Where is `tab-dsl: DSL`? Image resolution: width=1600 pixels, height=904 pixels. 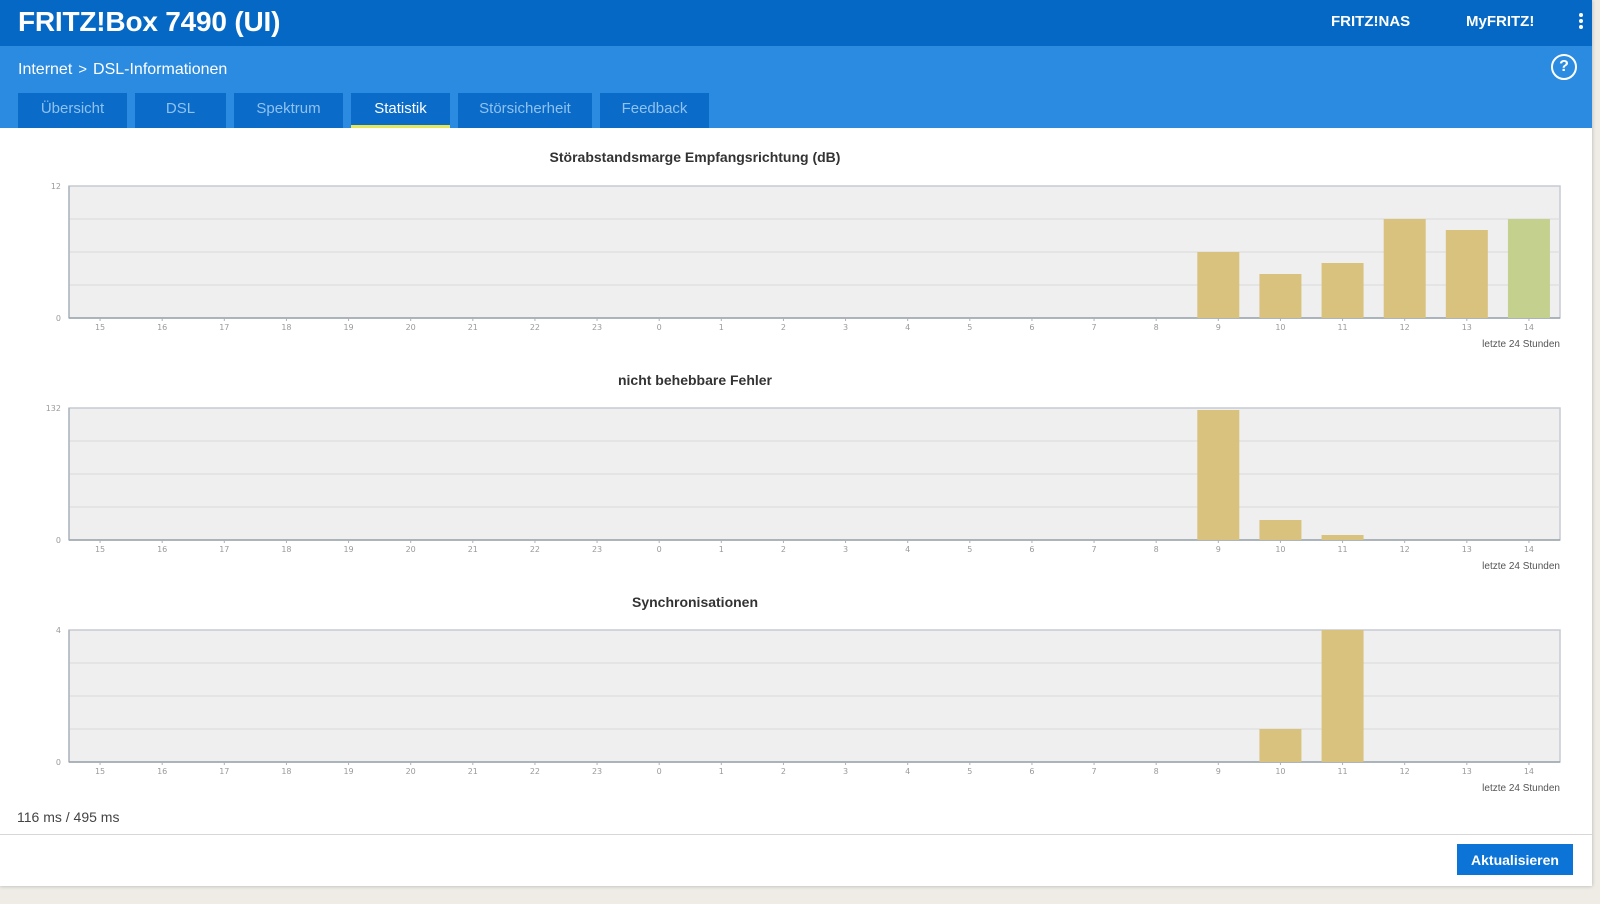
tab-dsl: DSL is located at coordinates (180, 110).